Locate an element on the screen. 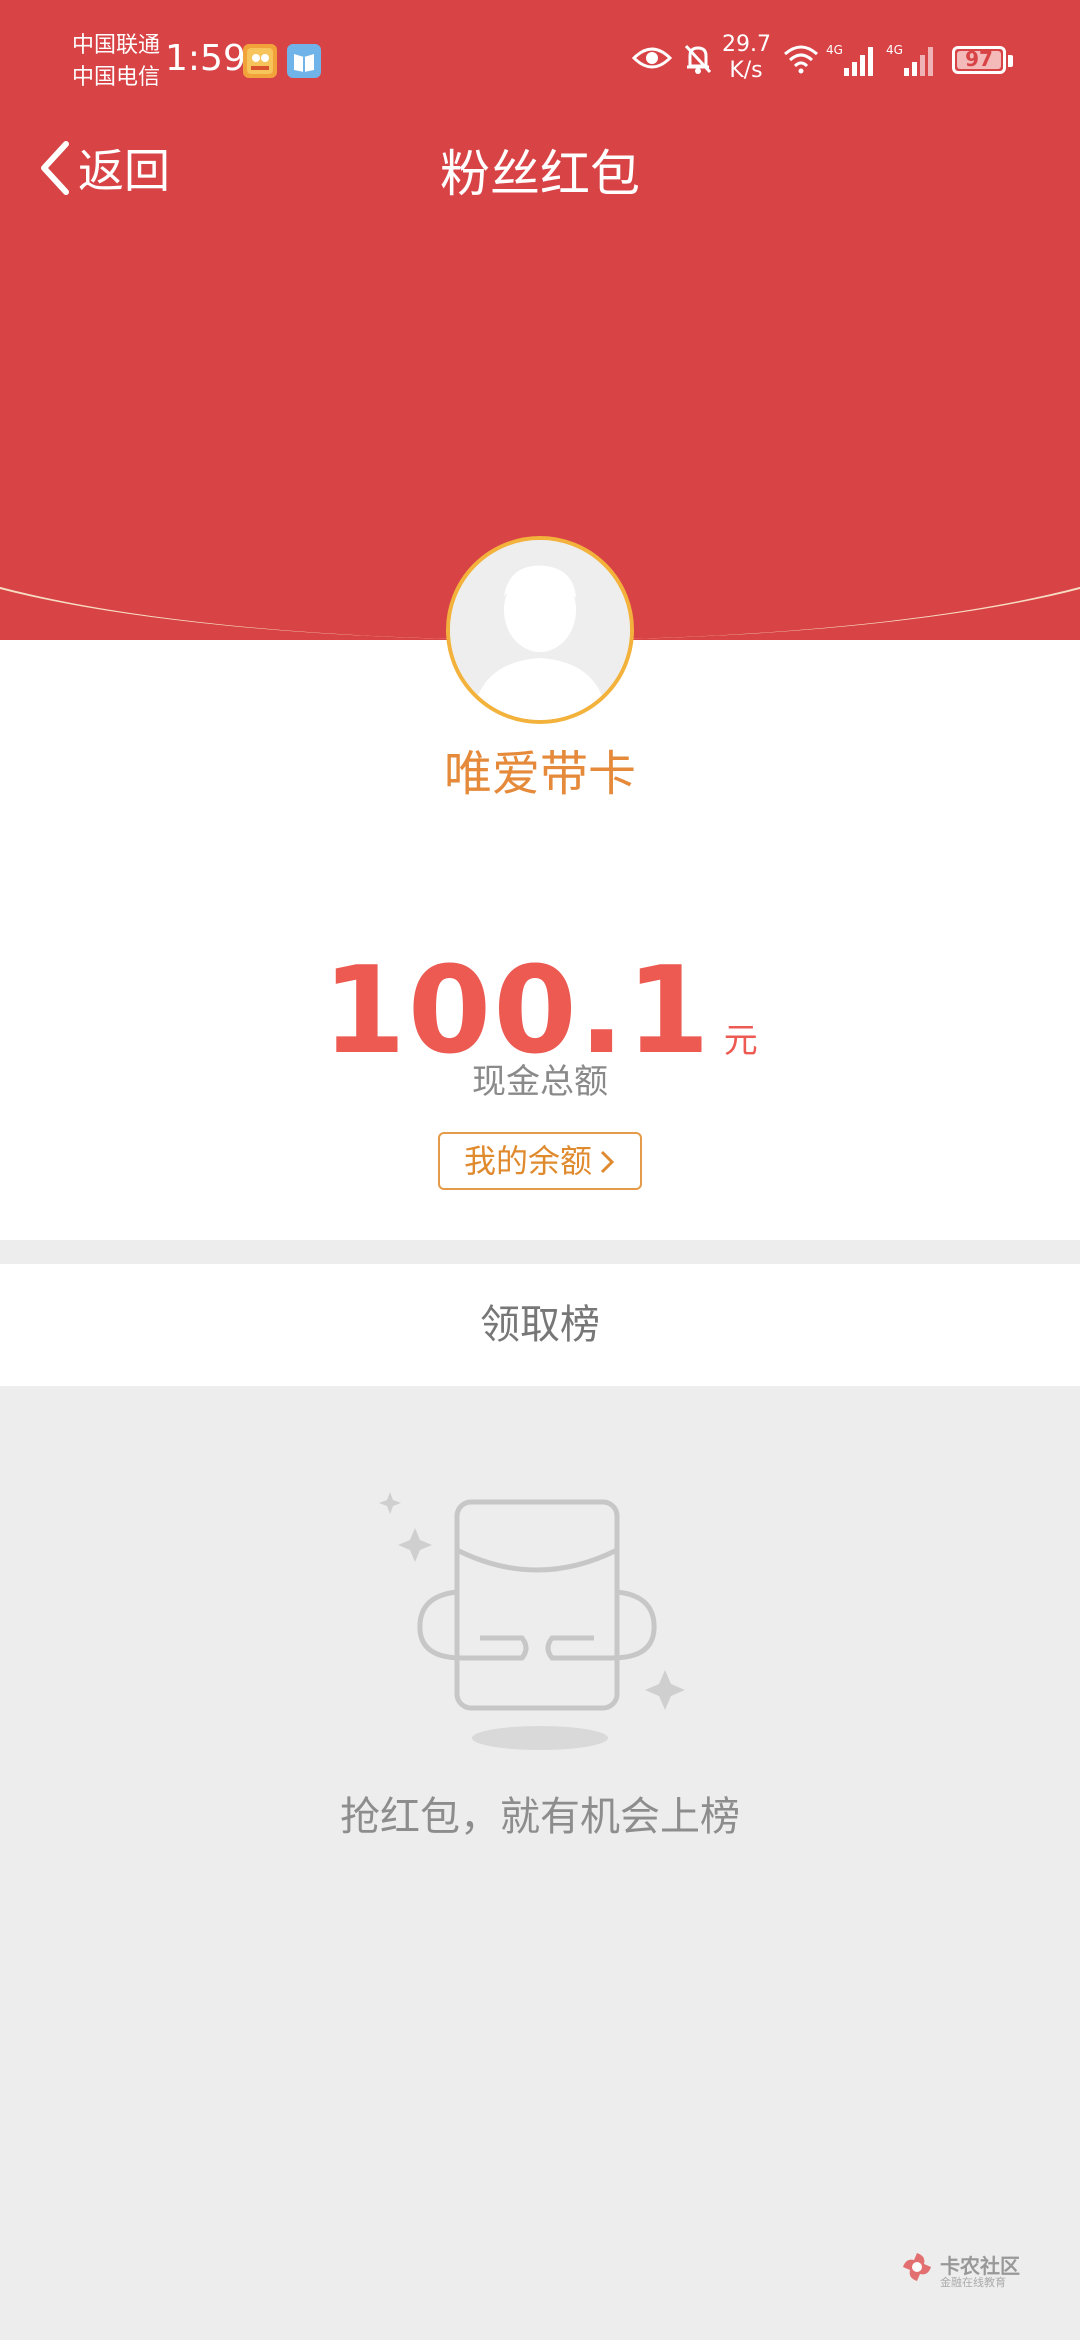 This screenshot has width=1080, height=2340. battery-icon: 97 is located at coordinates (979, 60).